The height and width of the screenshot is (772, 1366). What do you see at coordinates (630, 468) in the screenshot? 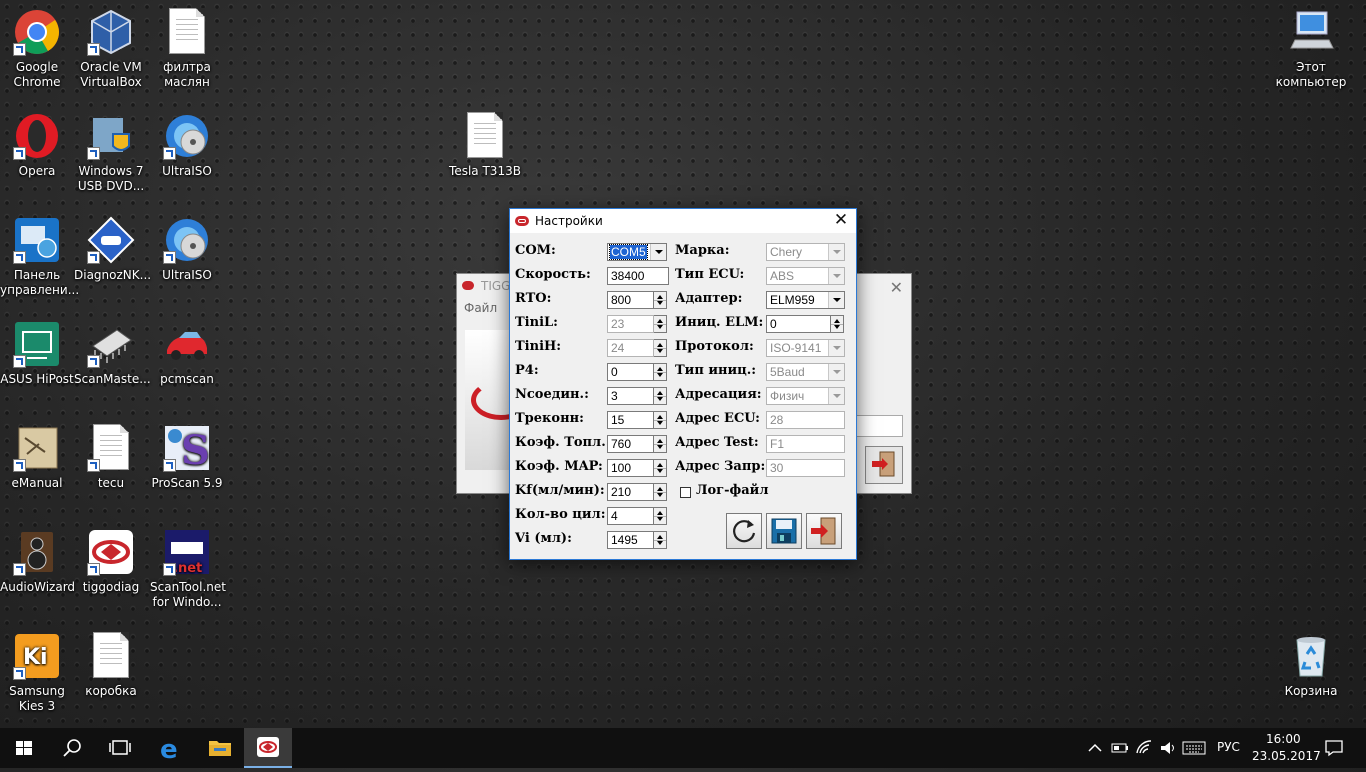
I see `number-input-left-9: 100` at bounding box center [630, 468].